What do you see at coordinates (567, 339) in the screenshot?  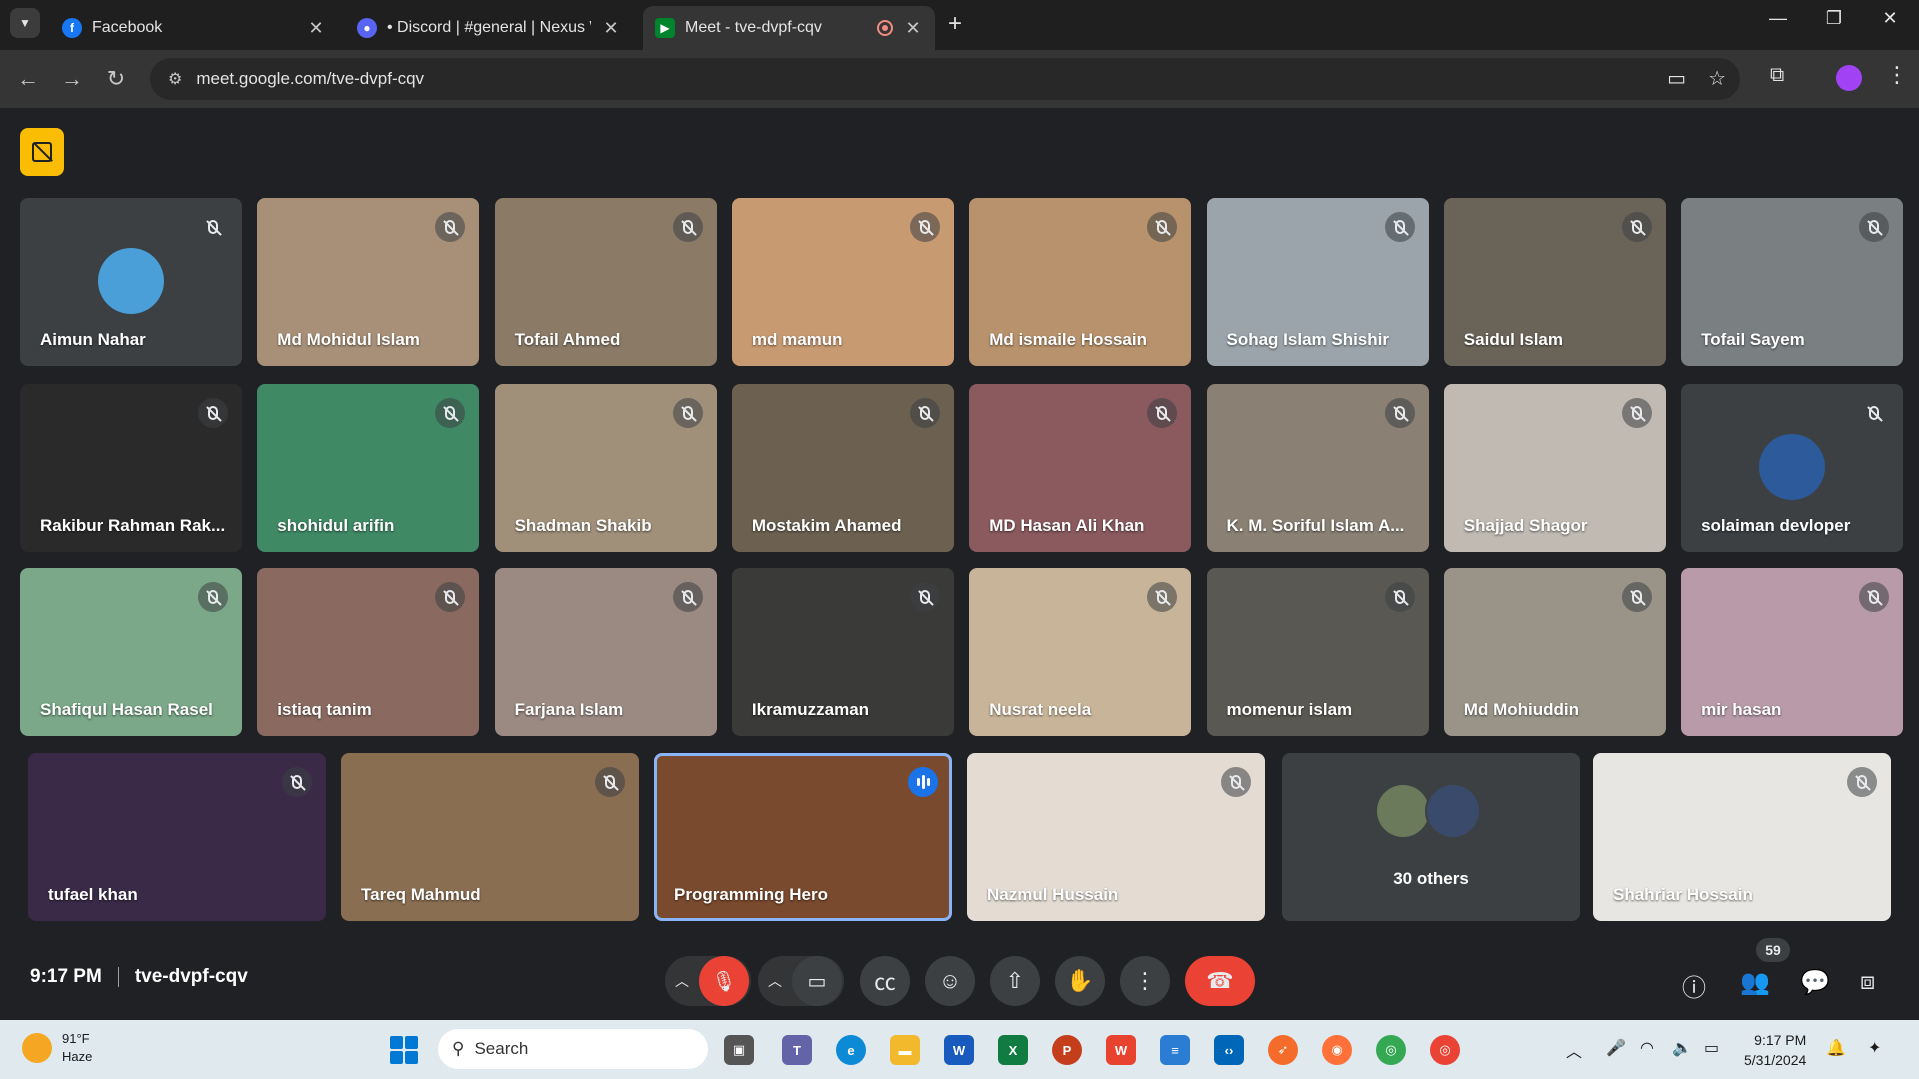 I see `participant-name: Tofail Ahmed` at bounding box center [567, 339].